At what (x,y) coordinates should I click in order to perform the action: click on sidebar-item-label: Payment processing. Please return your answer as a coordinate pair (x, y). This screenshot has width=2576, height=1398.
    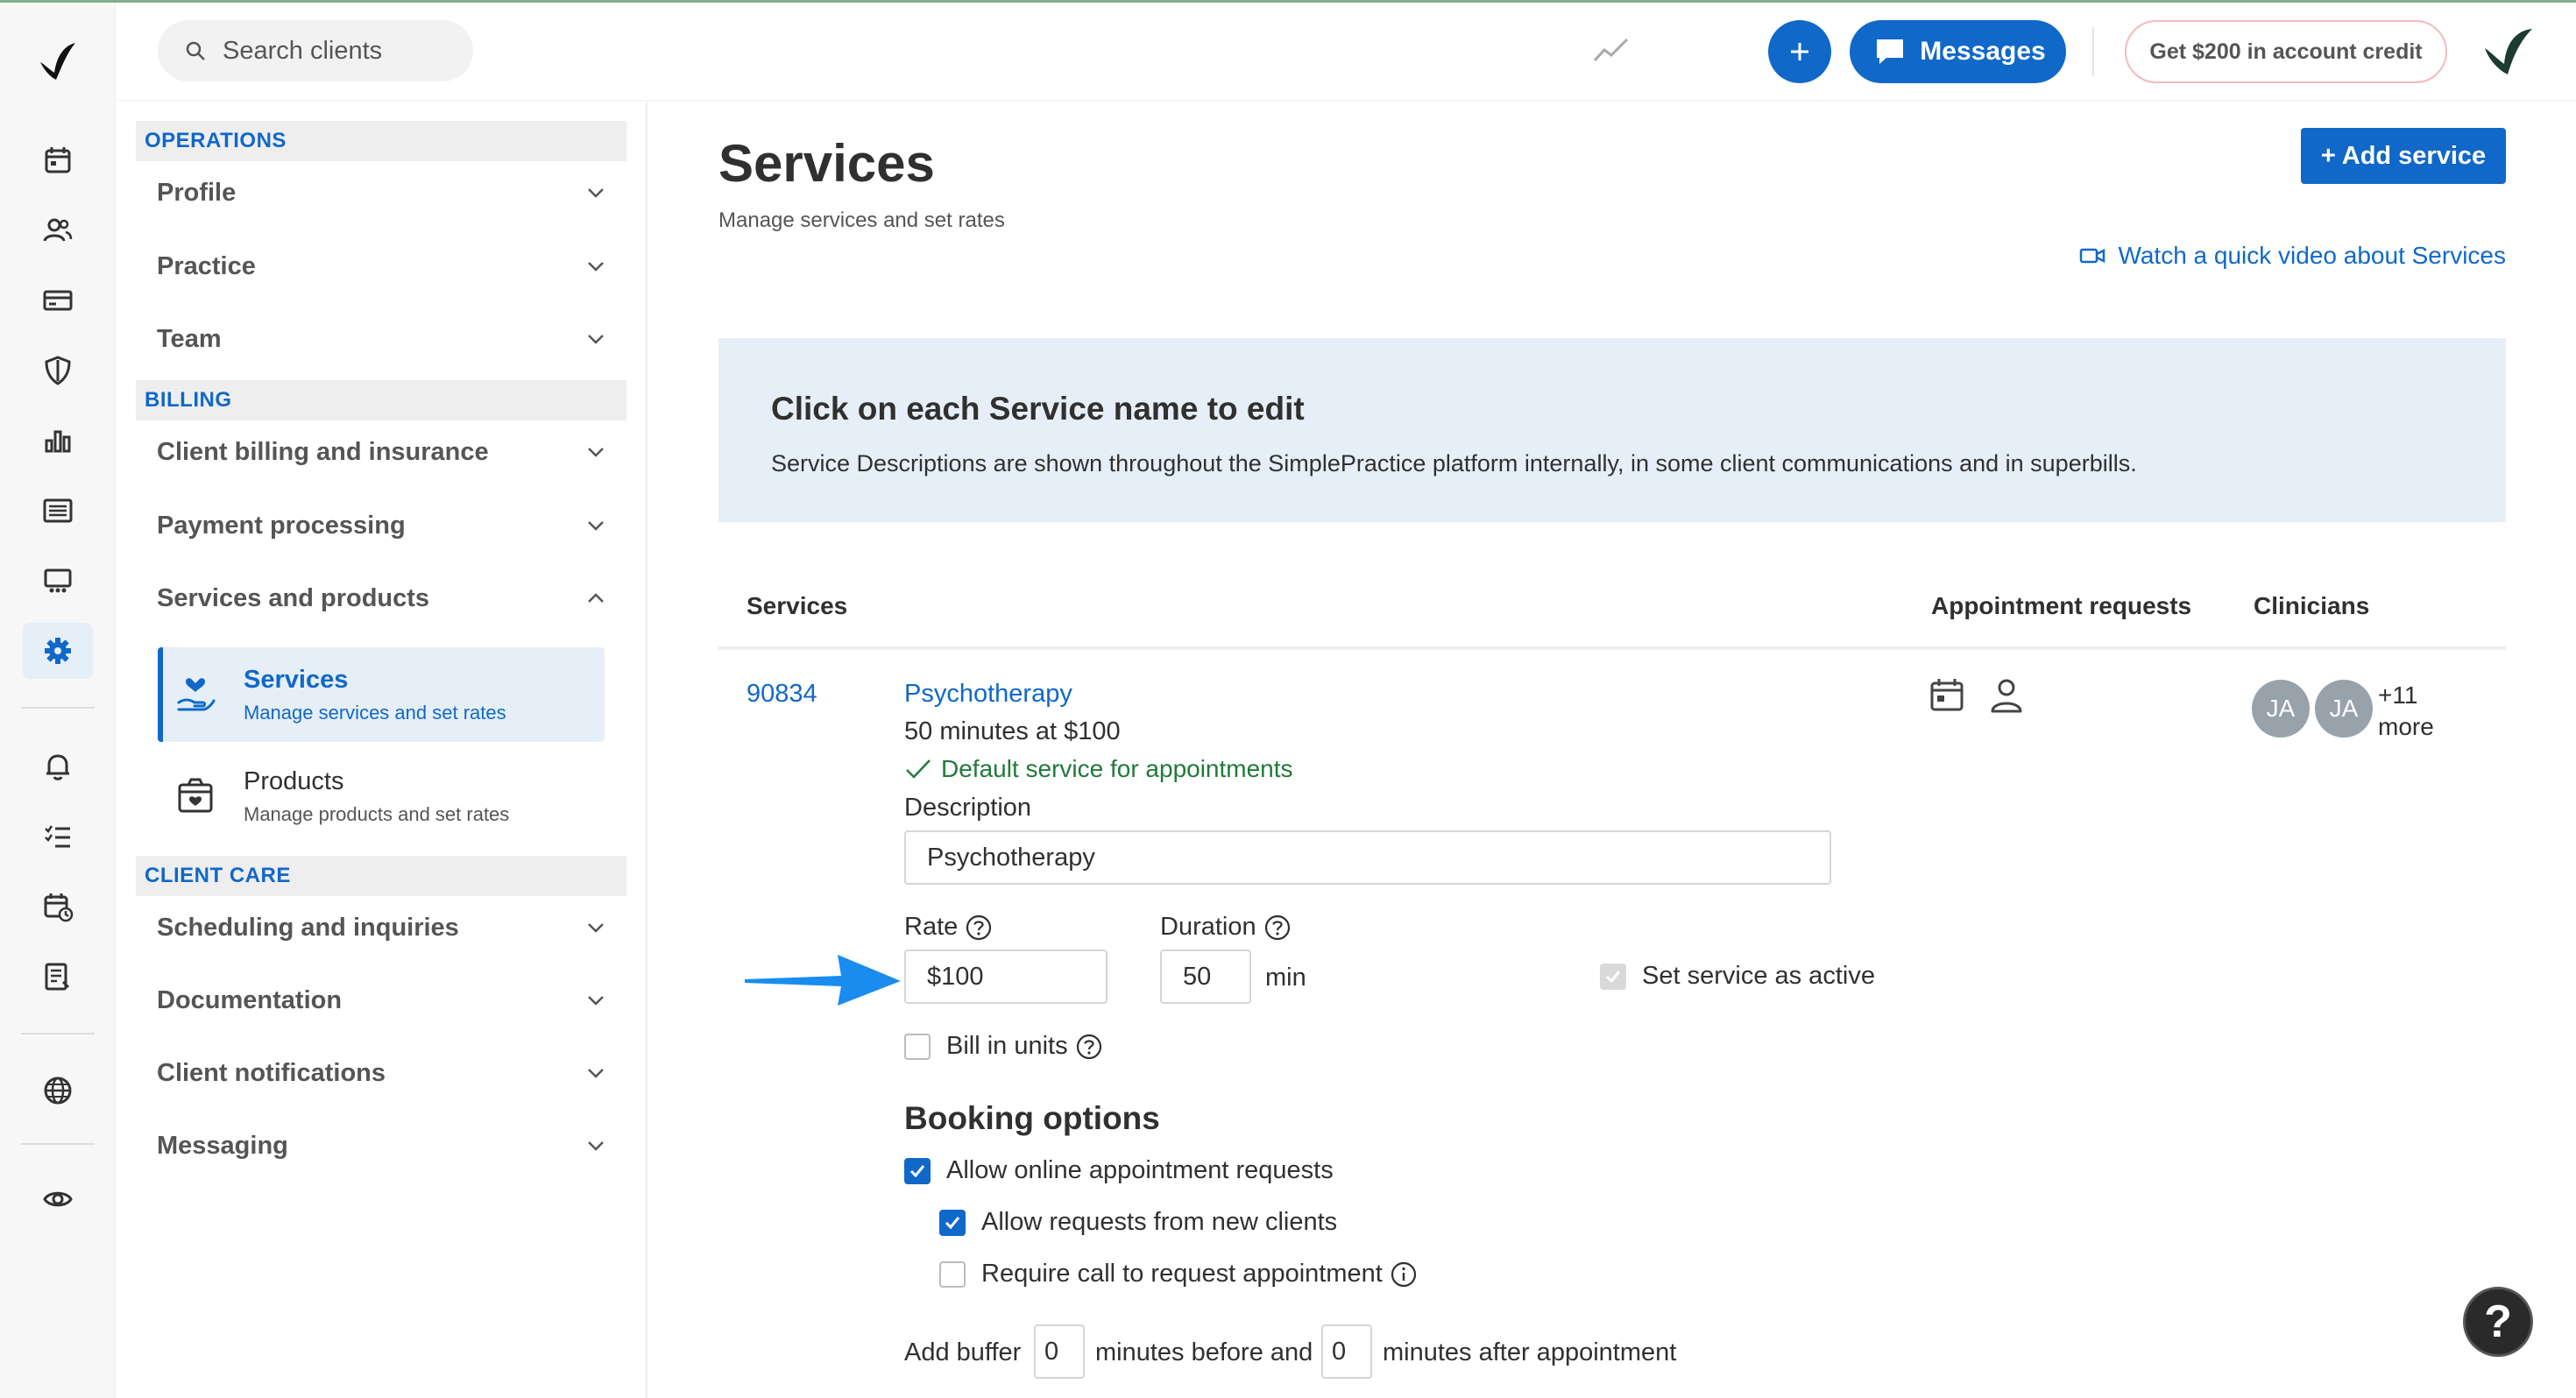
    Looking at the image, I should click on (281, 525).